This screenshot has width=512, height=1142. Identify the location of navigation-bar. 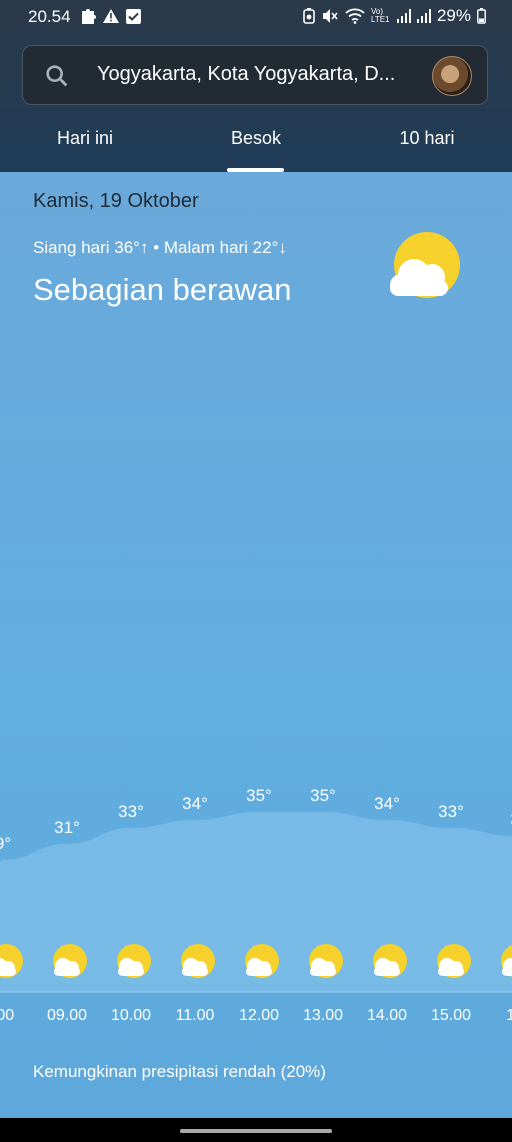
(256, 1130).